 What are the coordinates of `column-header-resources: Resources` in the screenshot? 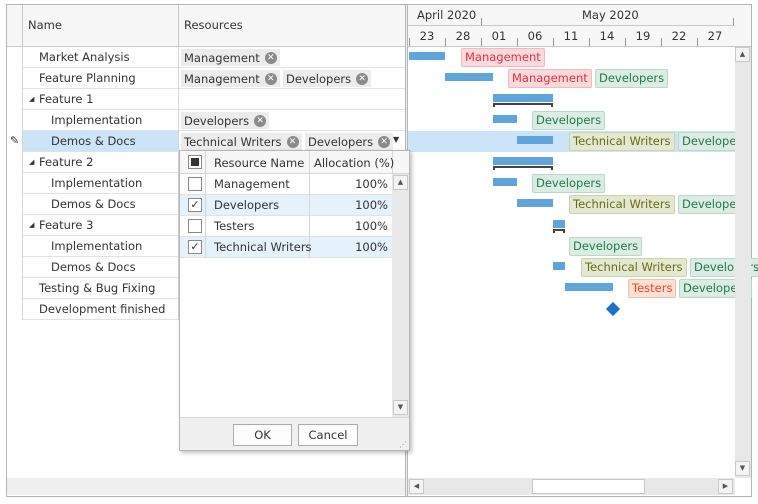 It's located at (213, 25).